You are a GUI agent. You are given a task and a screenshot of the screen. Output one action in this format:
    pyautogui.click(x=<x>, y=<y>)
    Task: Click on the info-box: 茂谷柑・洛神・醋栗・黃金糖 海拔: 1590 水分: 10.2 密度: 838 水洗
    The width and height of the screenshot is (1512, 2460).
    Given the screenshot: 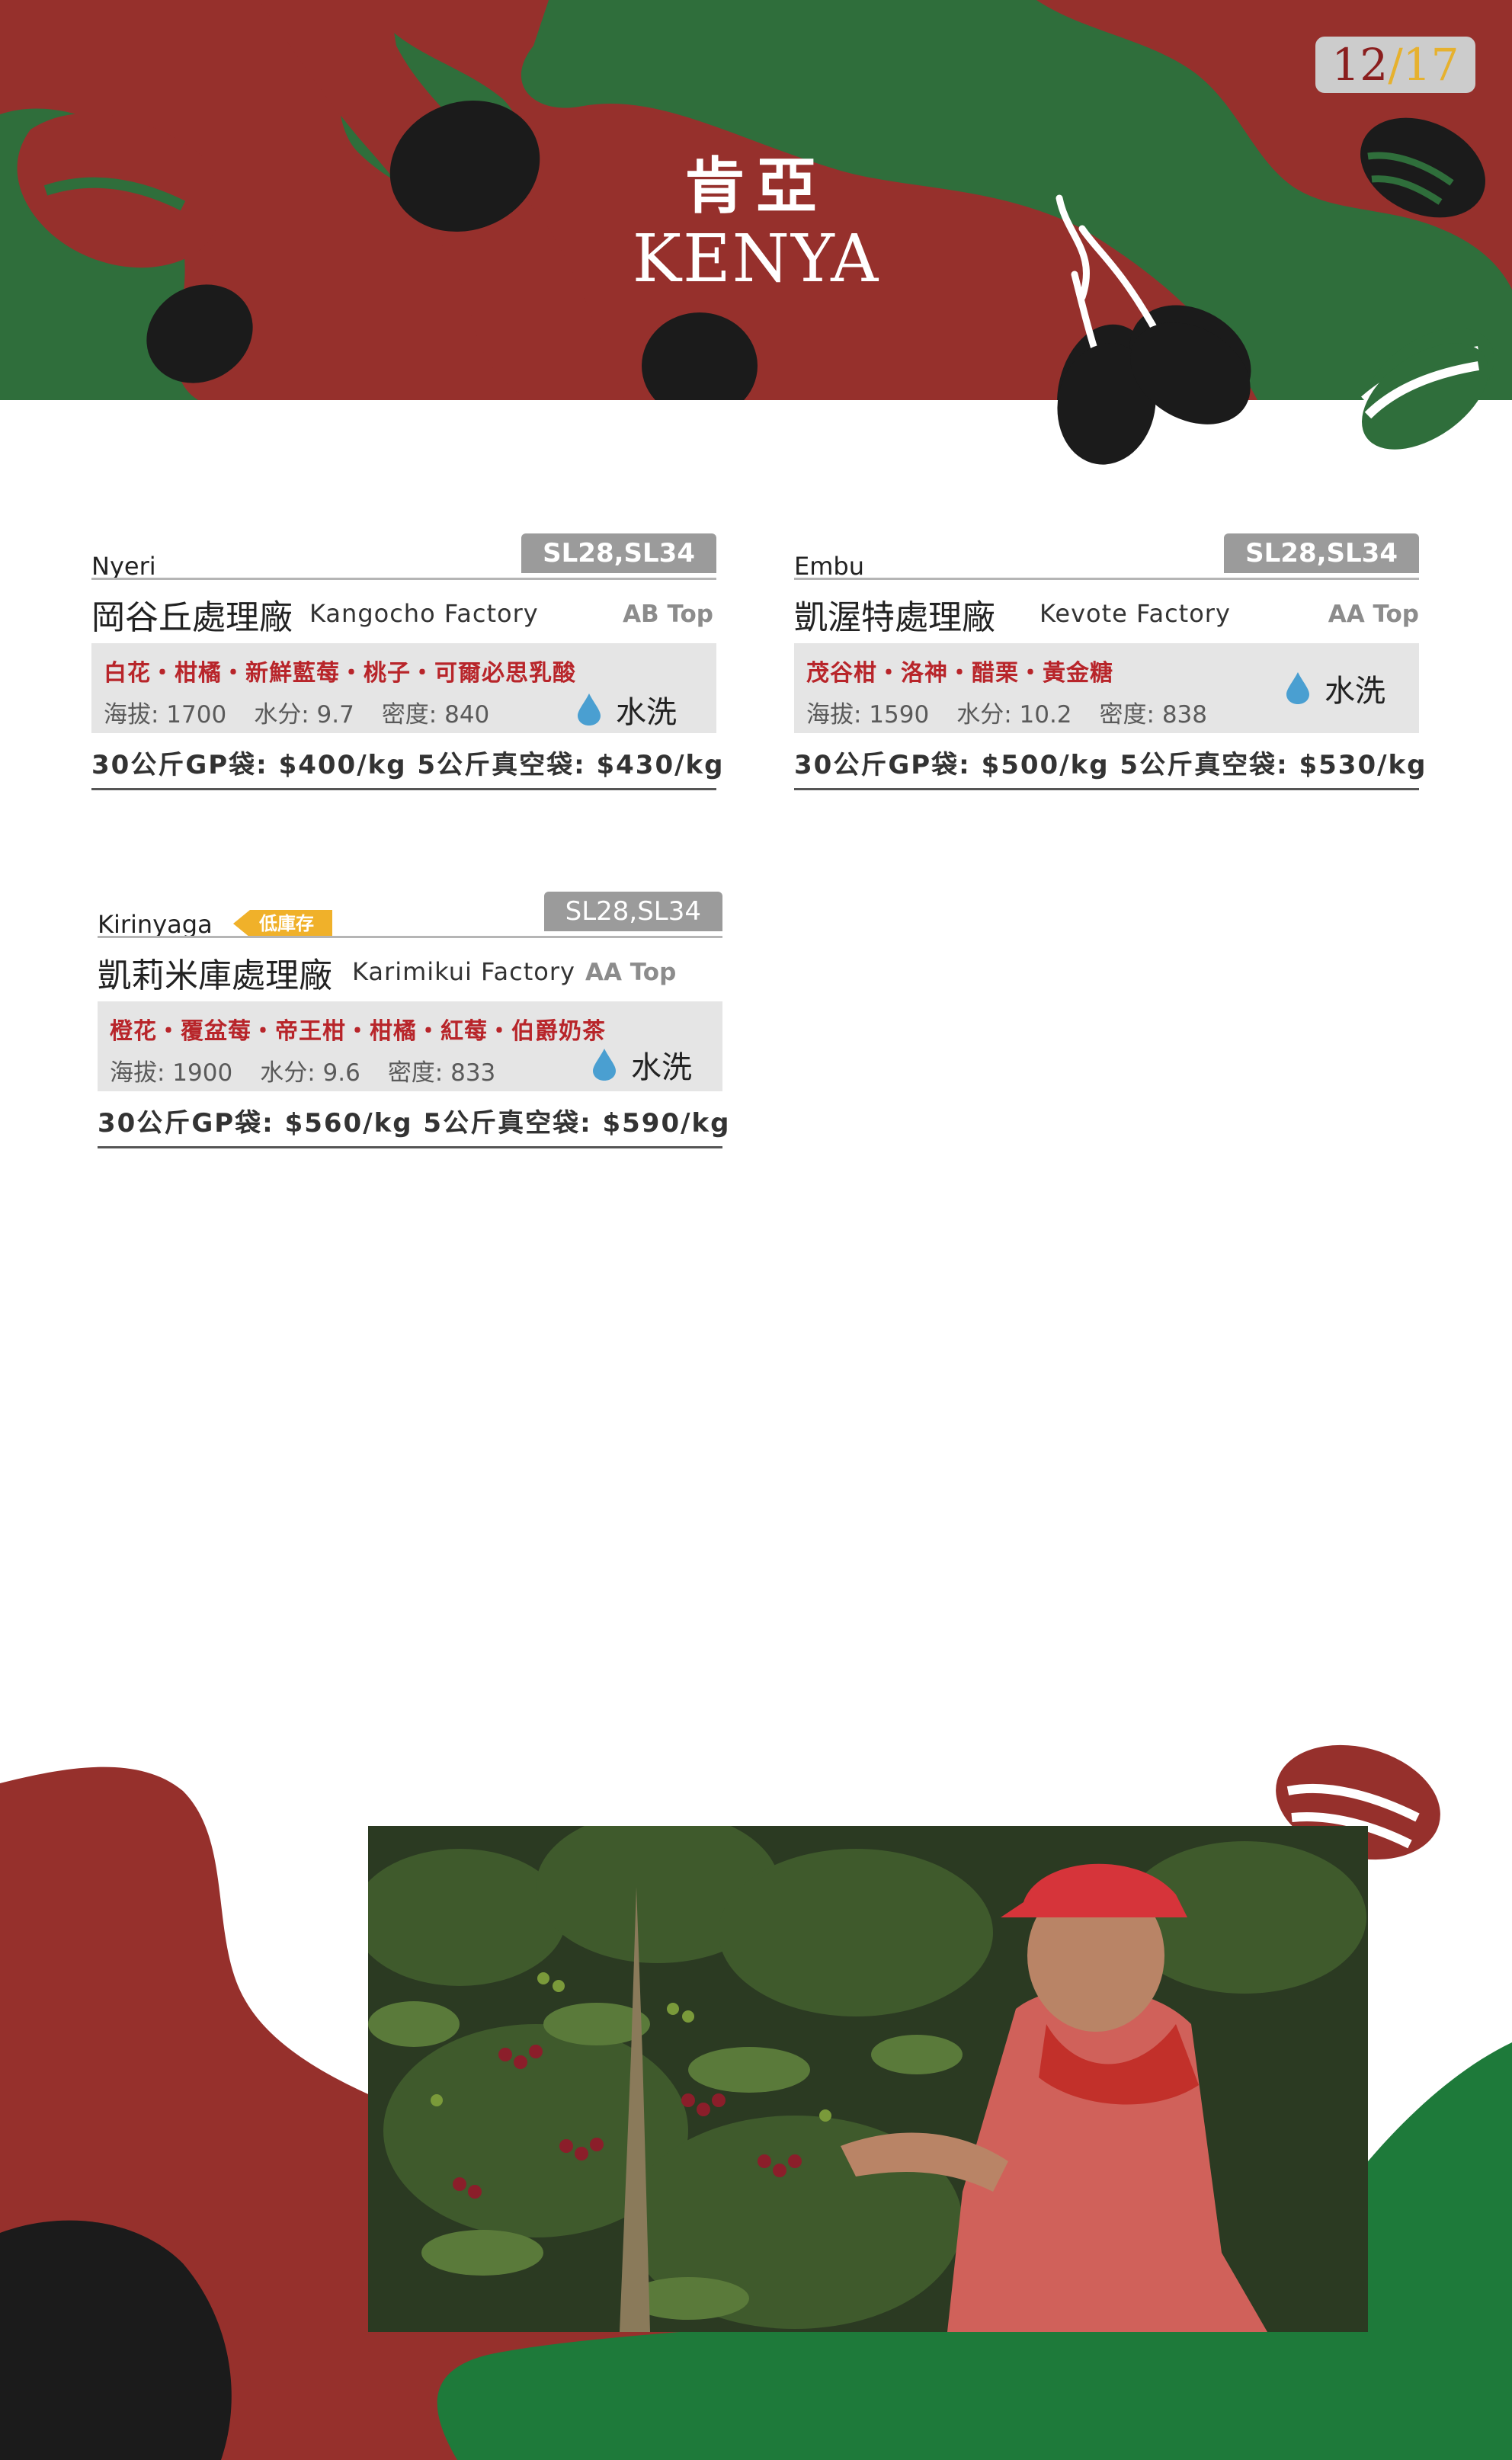 What is the action you would take?
    pyautogui.click(x=1106, y=688)
    